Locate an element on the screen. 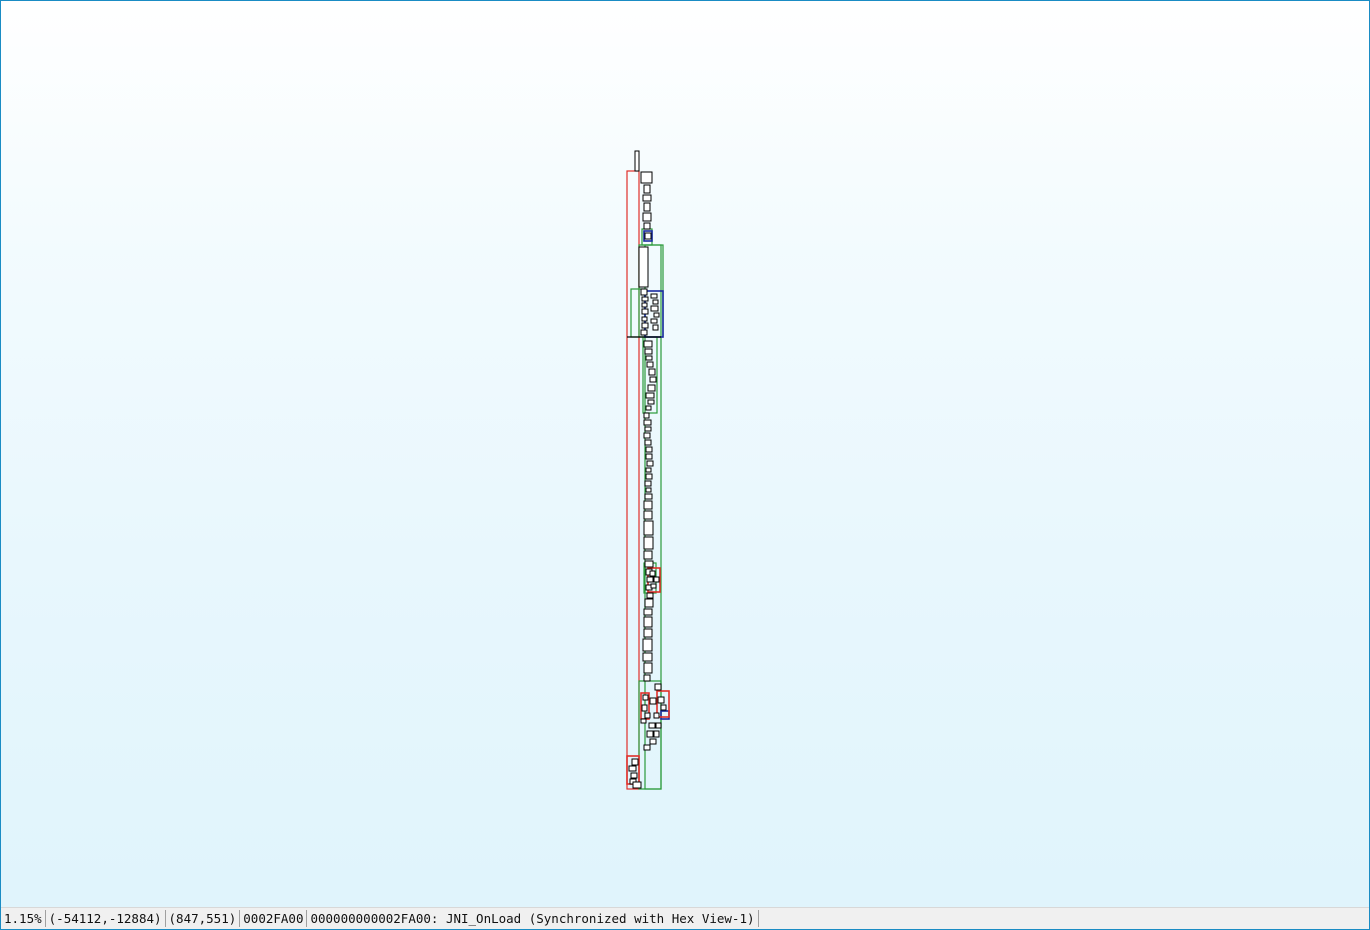 This screenshot has height=930, width=1370. status-zoom: 1.15% is located at coordinates (23, 918).